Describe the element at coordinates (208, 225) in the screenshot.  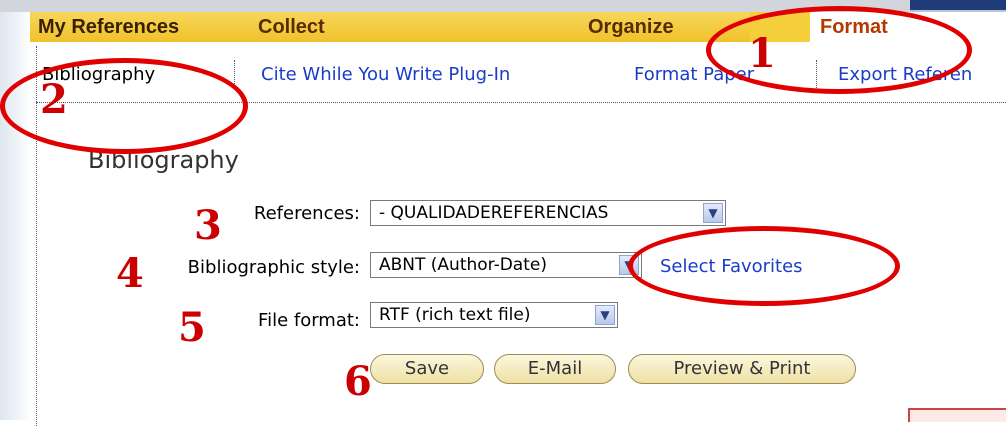
I see `annotation-number-3: 3` at that location.